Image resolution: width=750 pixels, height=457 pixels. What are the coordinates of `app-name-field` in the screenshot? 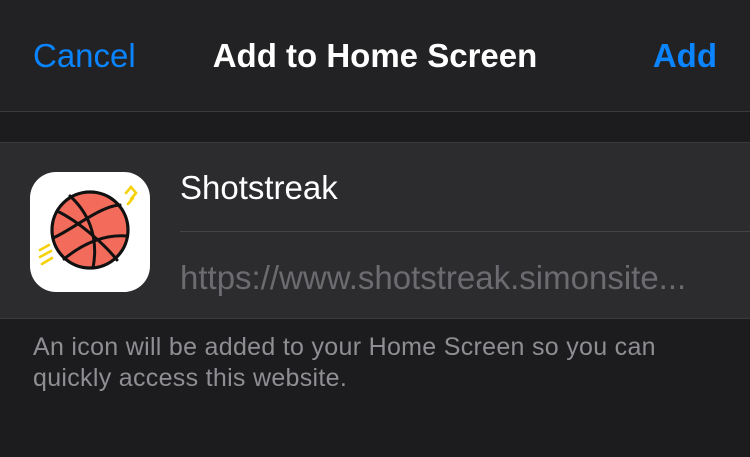 It's located at (450, 188).